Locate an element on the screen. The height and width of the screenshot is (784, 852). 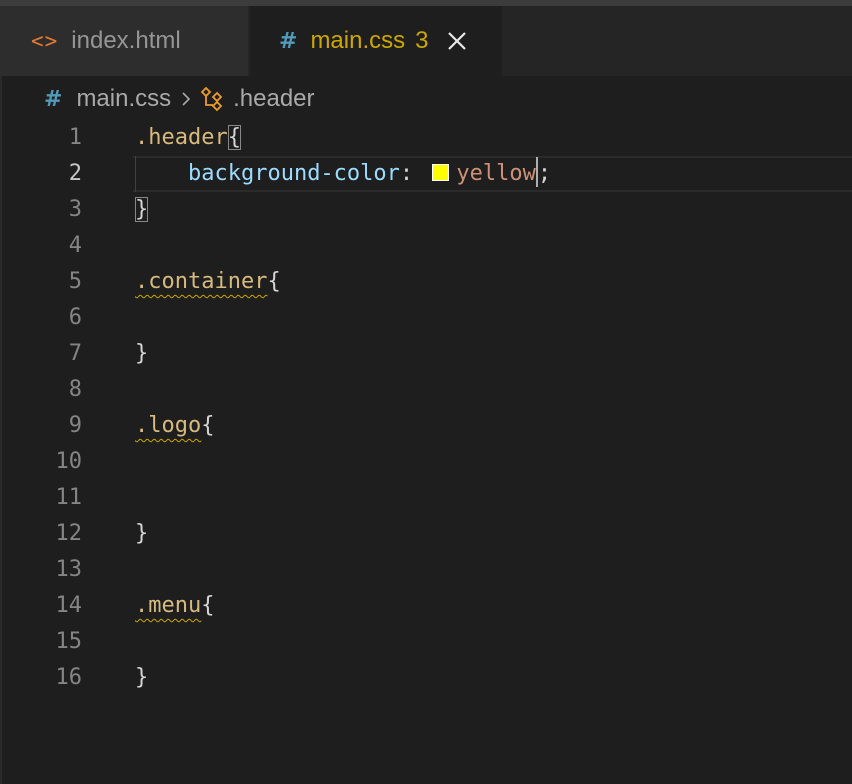
semicolon: ; is located at coordinates (544, 173).